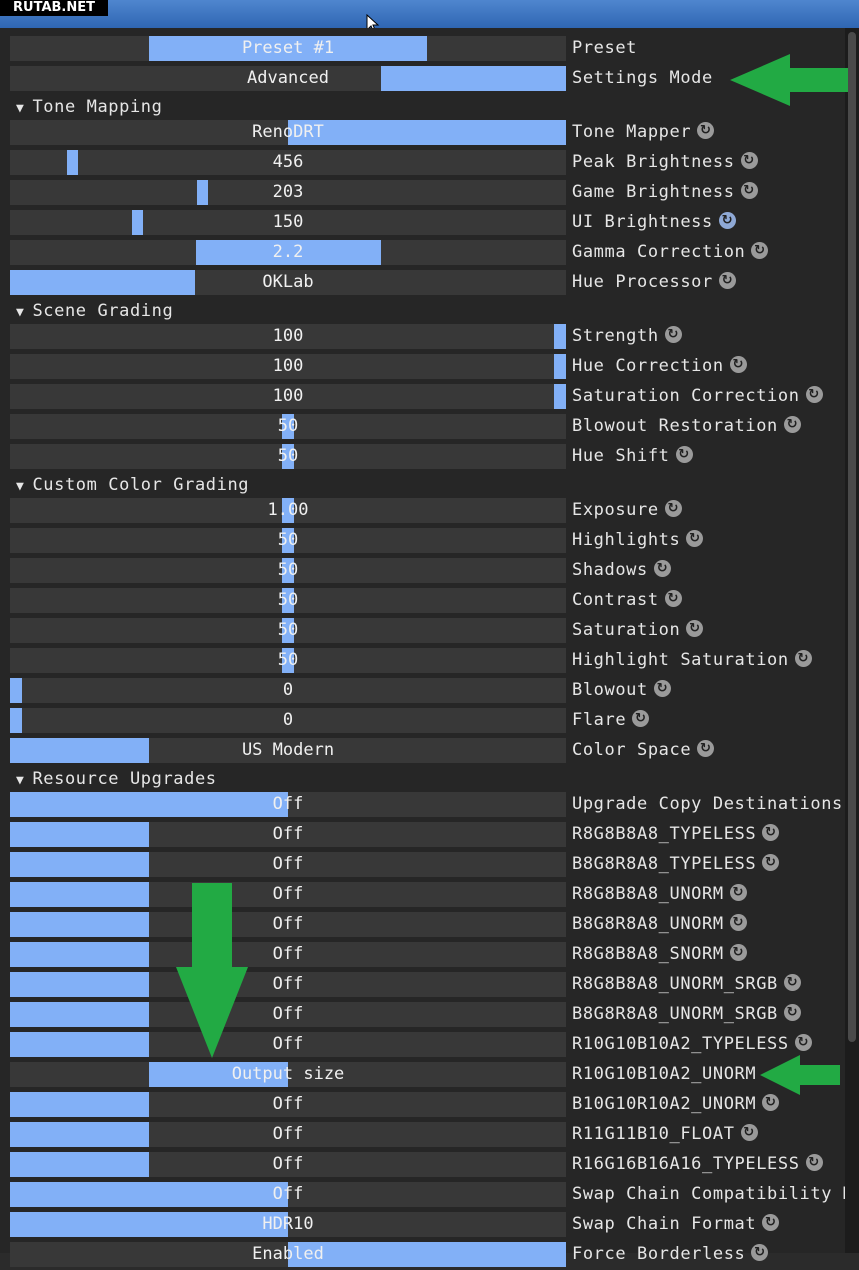  Describe the element at coordinates (116, 779) in the screenshot. I see `section-header-resource-upgrades: ▼ Resource Upgrades` at that location.